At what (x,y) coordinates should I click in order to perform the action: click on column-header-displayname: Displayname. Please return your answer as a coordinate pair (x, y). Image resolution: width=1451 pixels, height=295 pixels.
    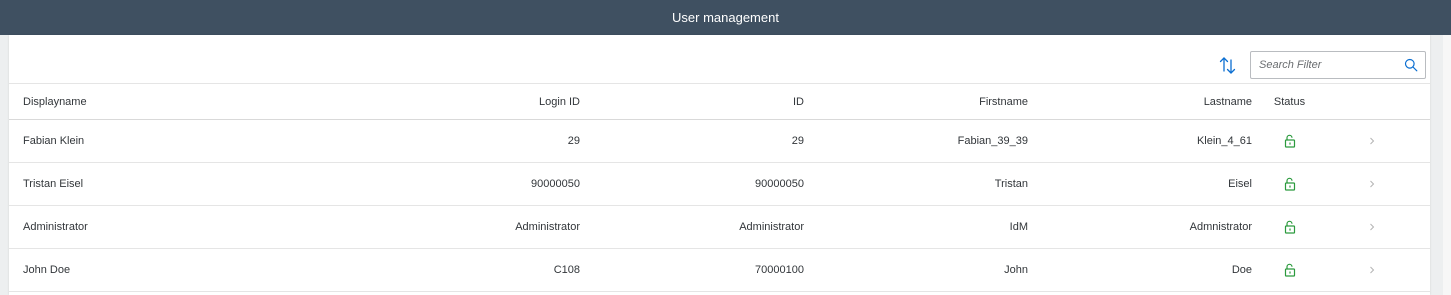
    Looking at the image, I should click on (173, 102).